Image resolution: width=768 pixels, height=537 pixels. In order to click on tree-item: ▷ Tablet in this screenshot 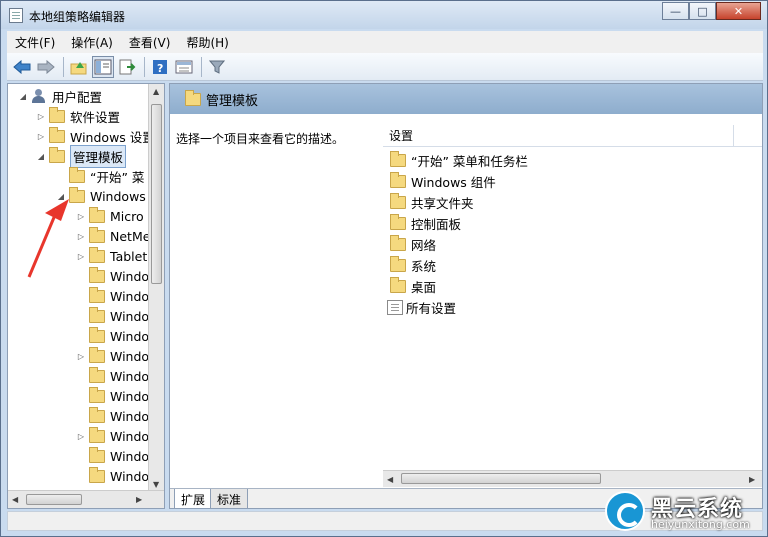, I will do `click(111, 256)`.